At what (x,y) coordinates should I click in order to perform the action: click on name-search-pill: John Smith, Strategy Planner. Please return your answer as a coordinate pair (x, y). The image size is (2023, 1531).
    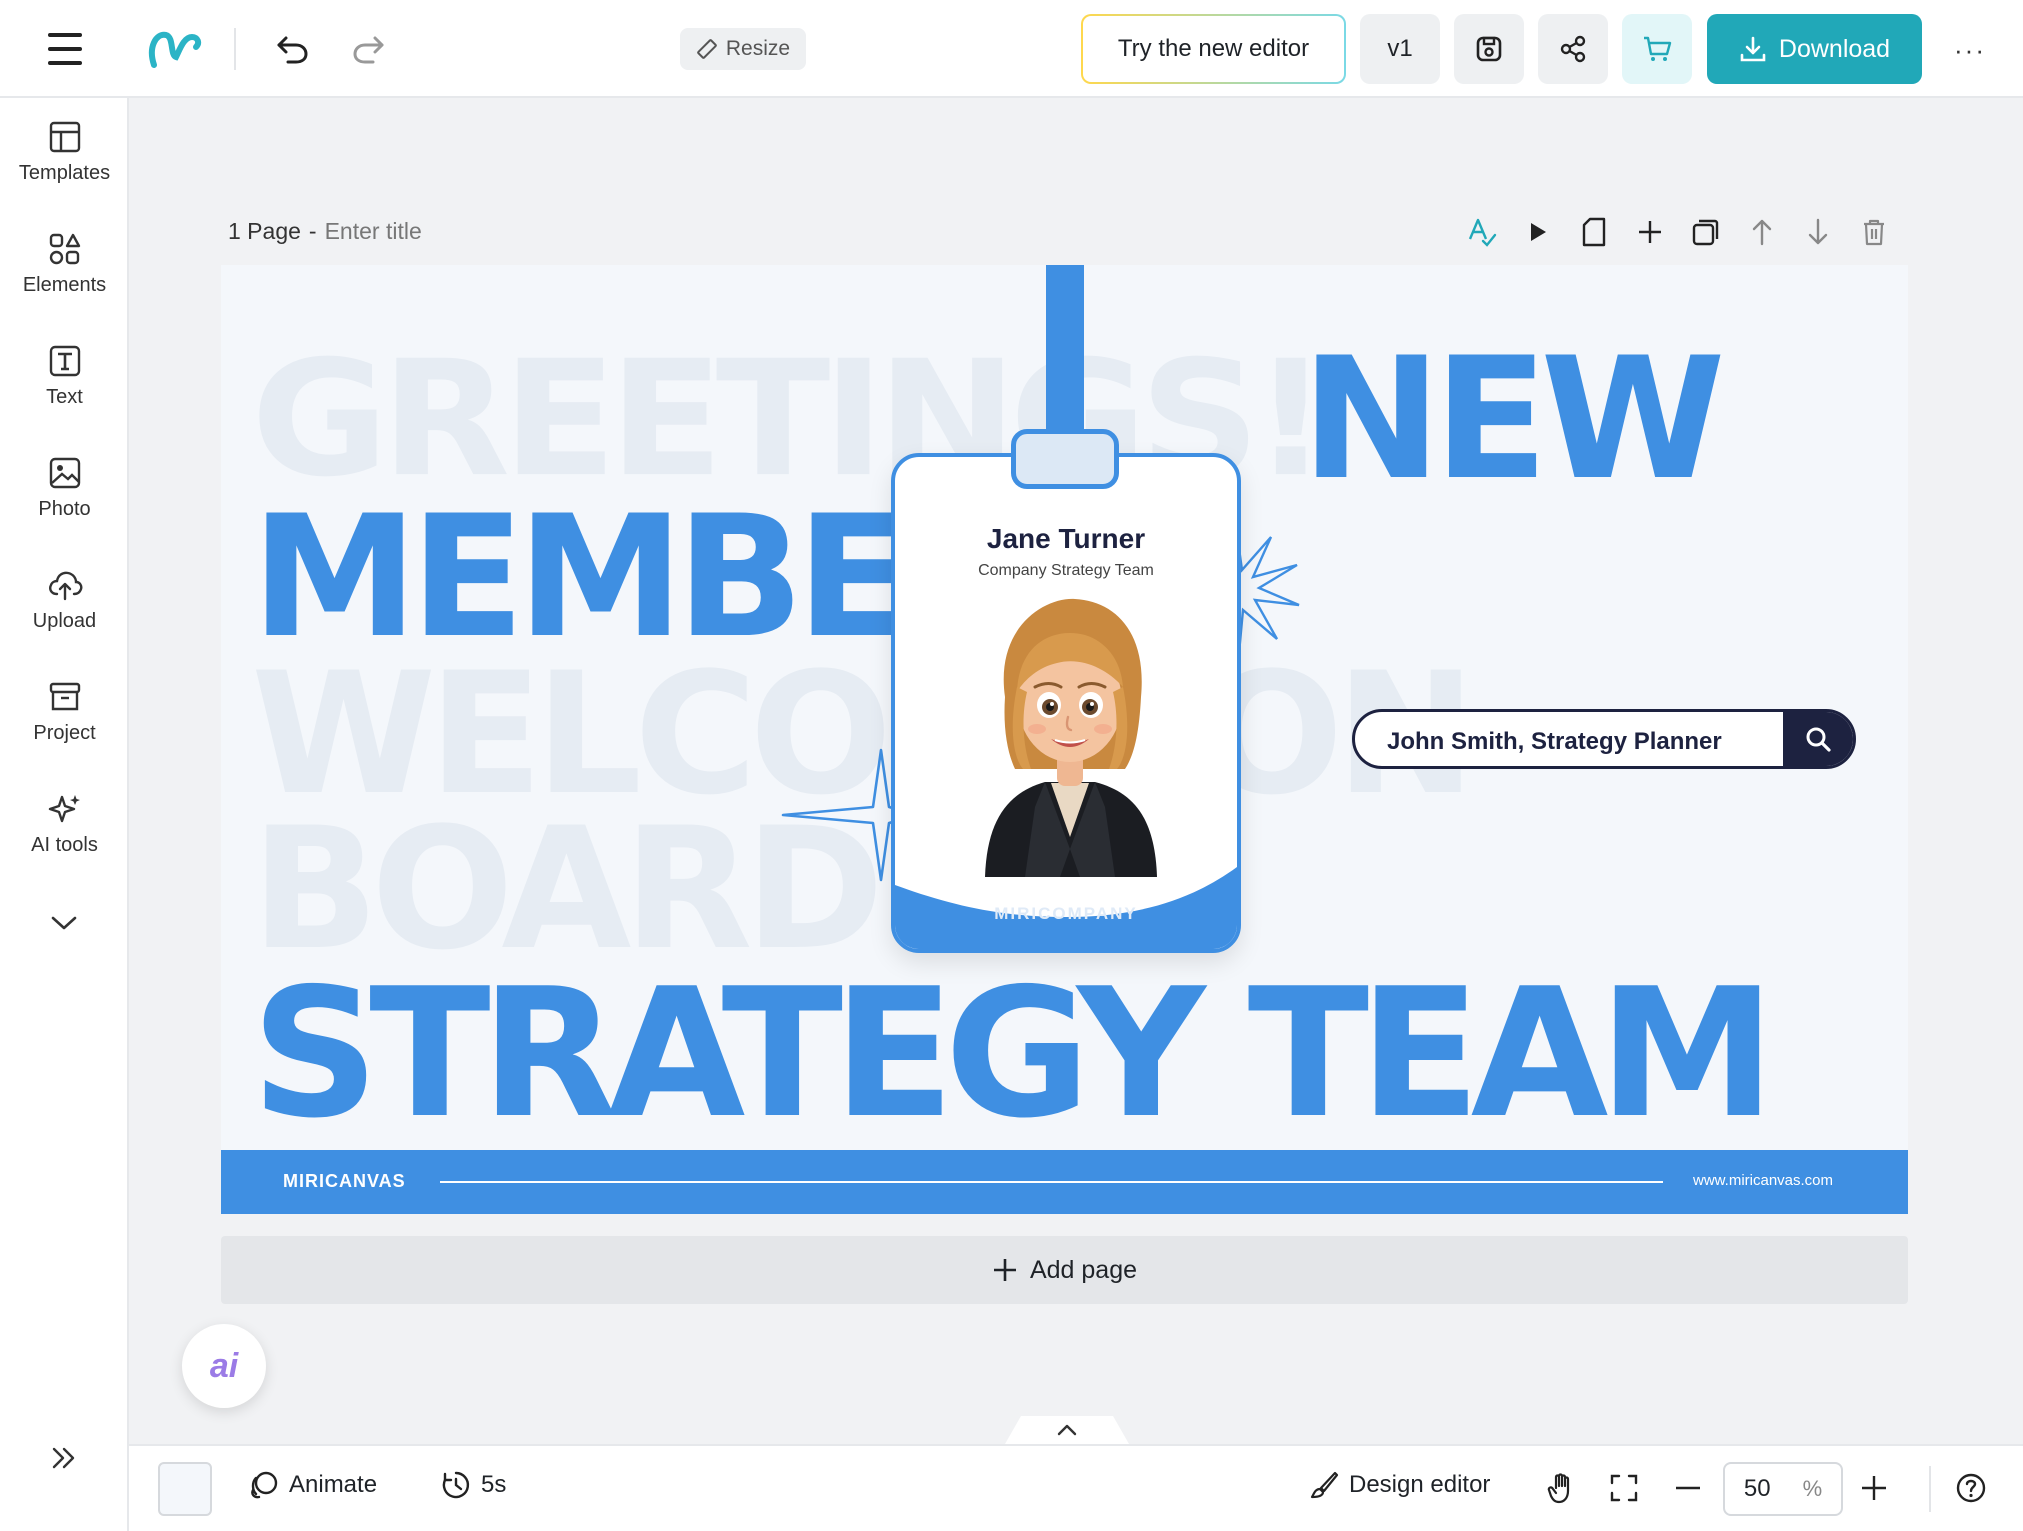
    Looking at the image, I should click on (1604, 739).